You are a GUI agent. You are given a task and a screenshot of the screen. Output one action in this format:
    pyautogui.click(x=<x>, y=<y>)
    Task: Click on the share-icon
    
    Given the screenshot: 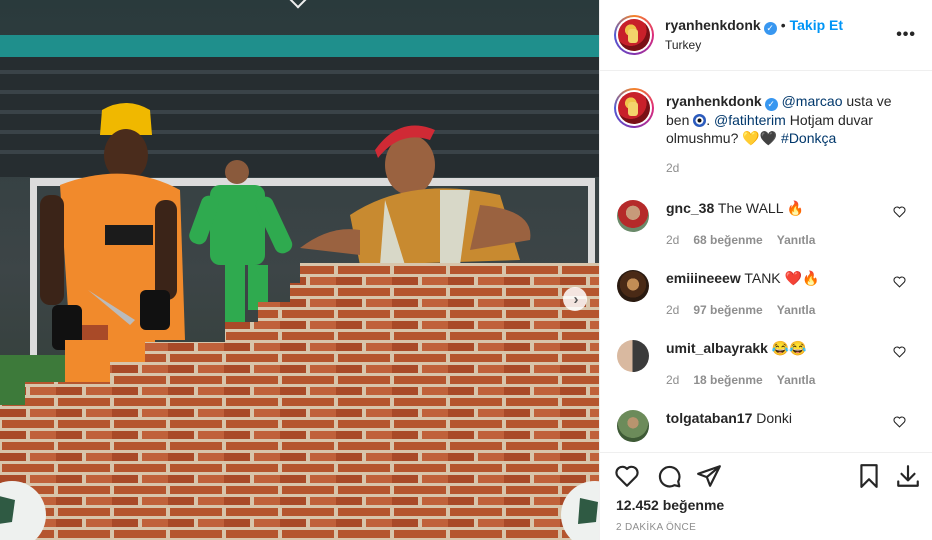 What is the action you would take?
    pyautogui.click(x=709, y=476)
    